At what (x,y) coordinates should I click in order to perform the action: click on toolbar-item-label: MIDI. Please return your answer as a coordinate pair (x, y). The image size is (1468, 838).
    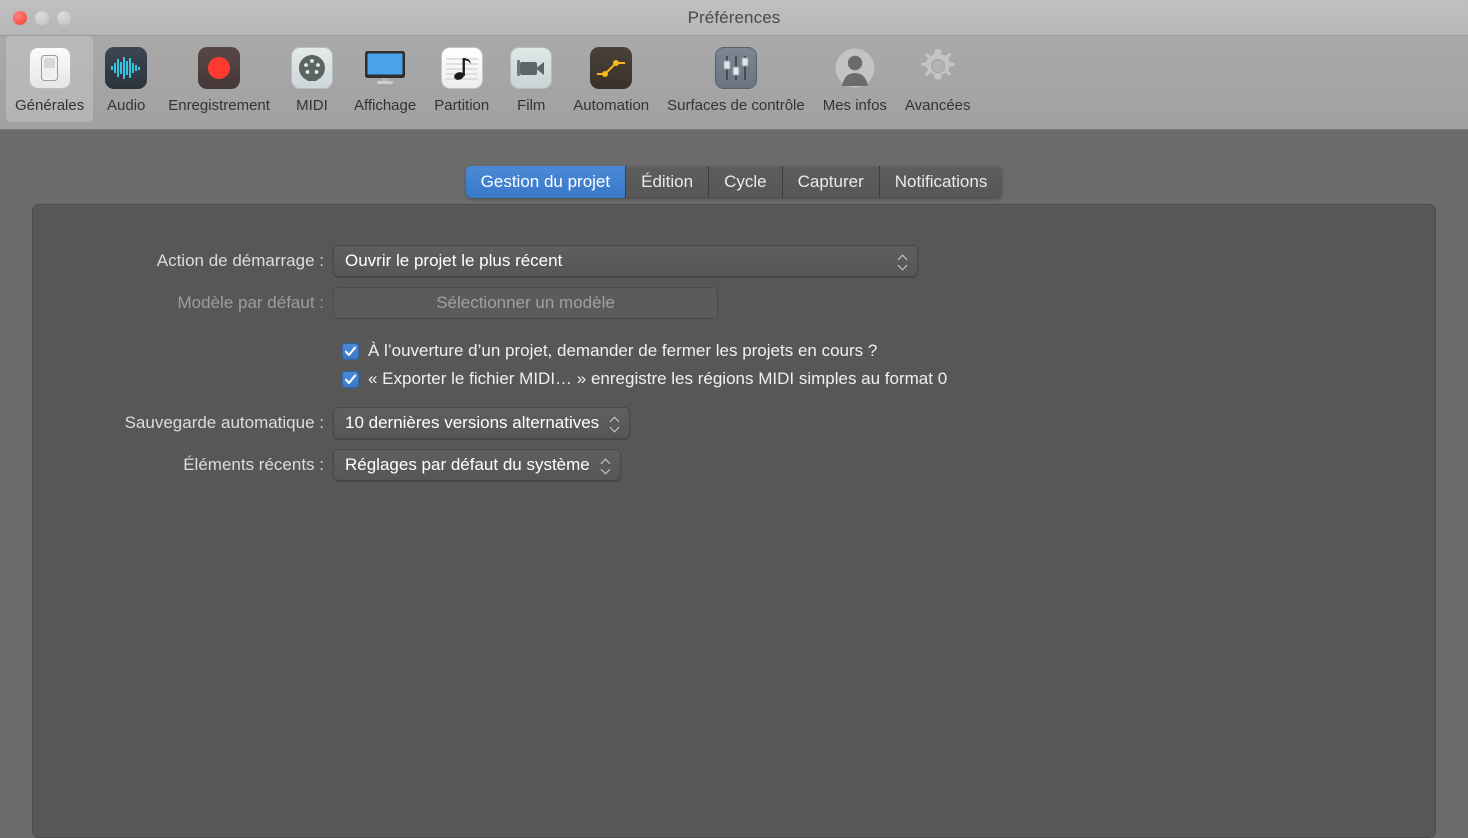
    Looking at the image, I should click on (312, 105).